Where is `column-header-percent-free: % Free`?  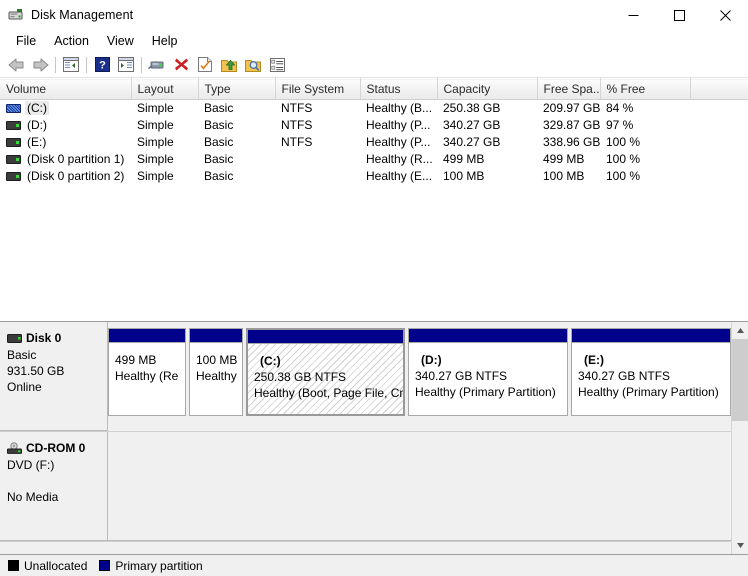 column-header-percent-free: % Free is located at coordinates (645, 89).